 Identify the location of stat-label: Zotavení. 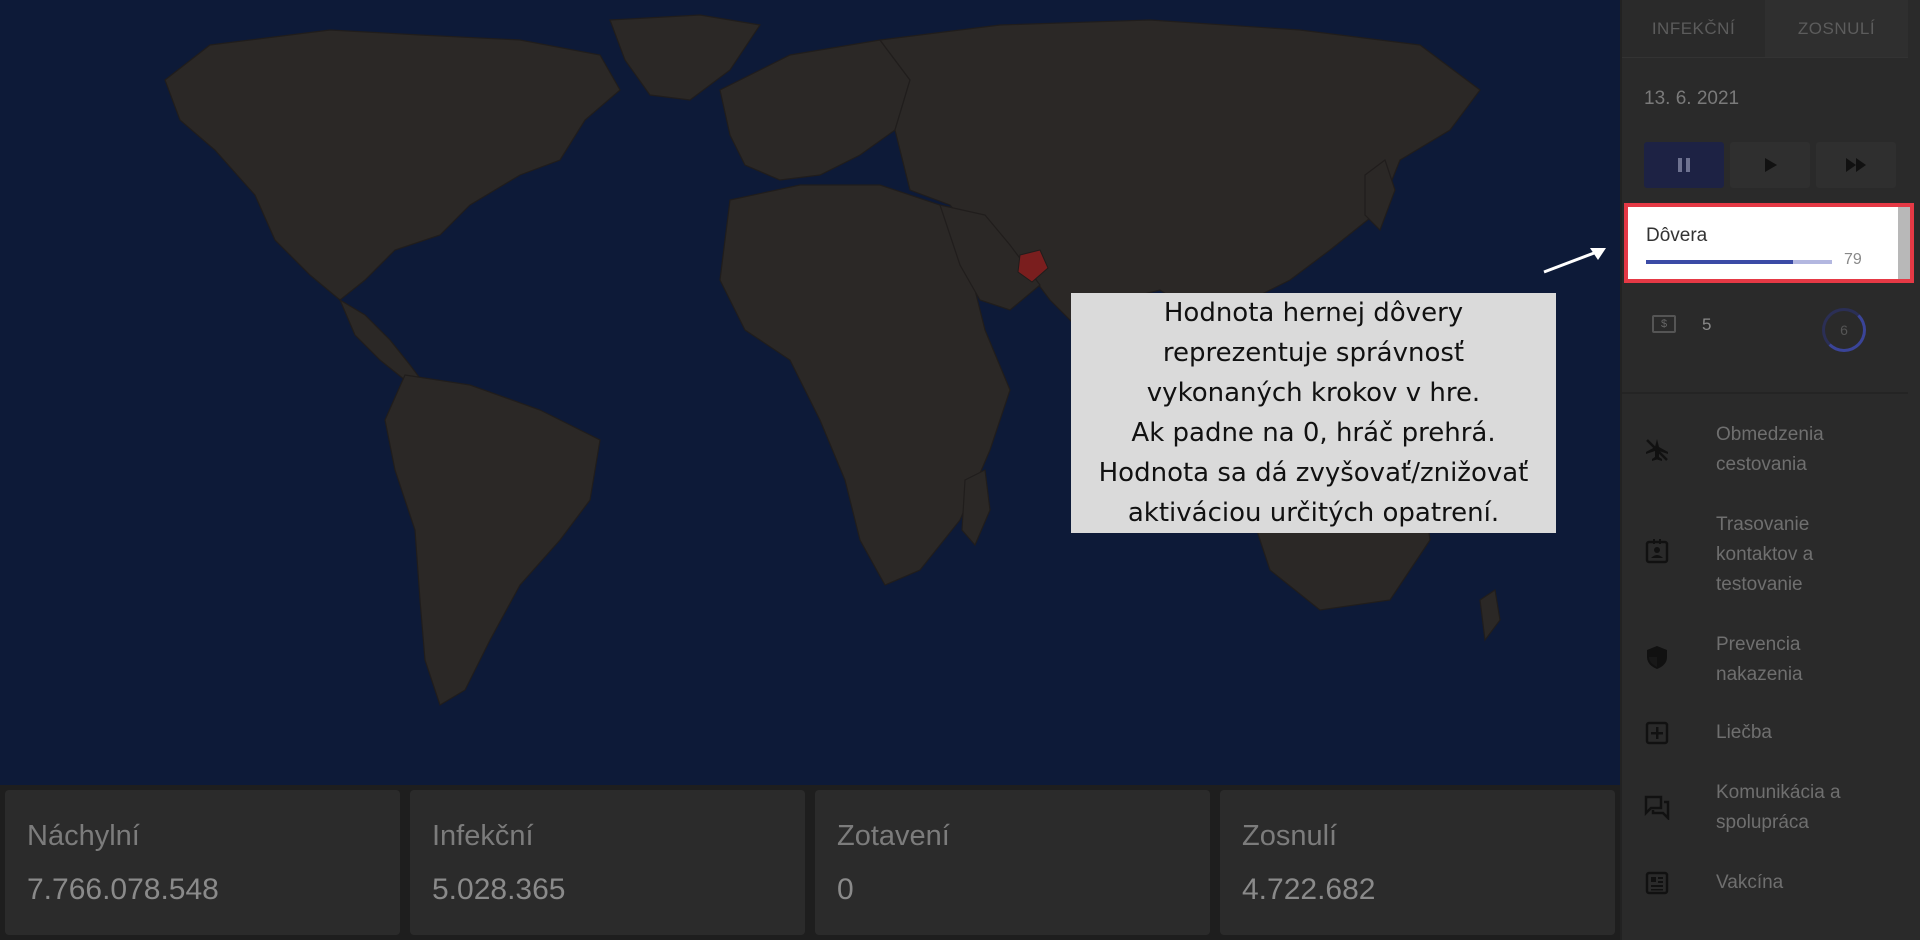
(893, 836).